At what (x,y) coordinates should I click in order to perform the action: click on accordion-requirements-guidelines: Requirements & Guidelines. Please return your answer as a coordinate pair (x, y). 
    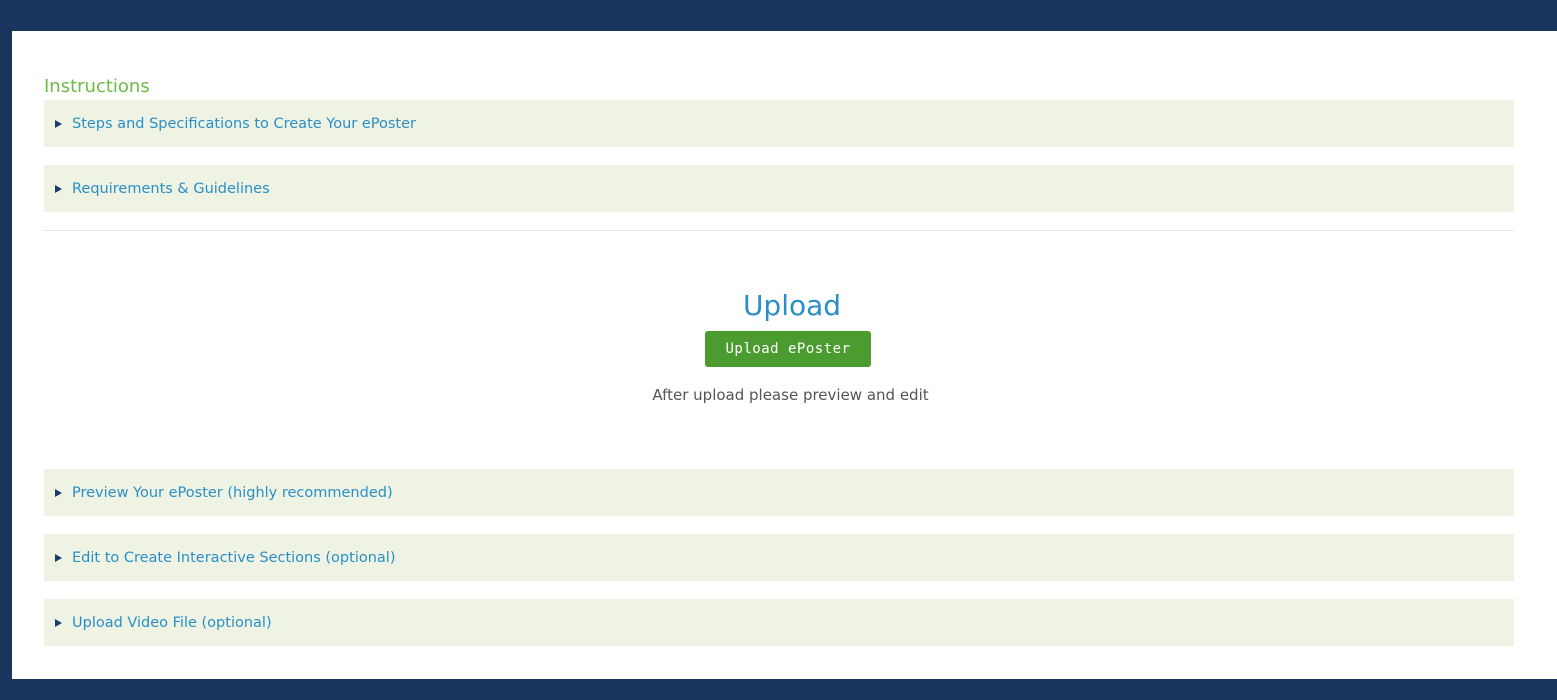
    Looking at the image, I should click on (779, 188).